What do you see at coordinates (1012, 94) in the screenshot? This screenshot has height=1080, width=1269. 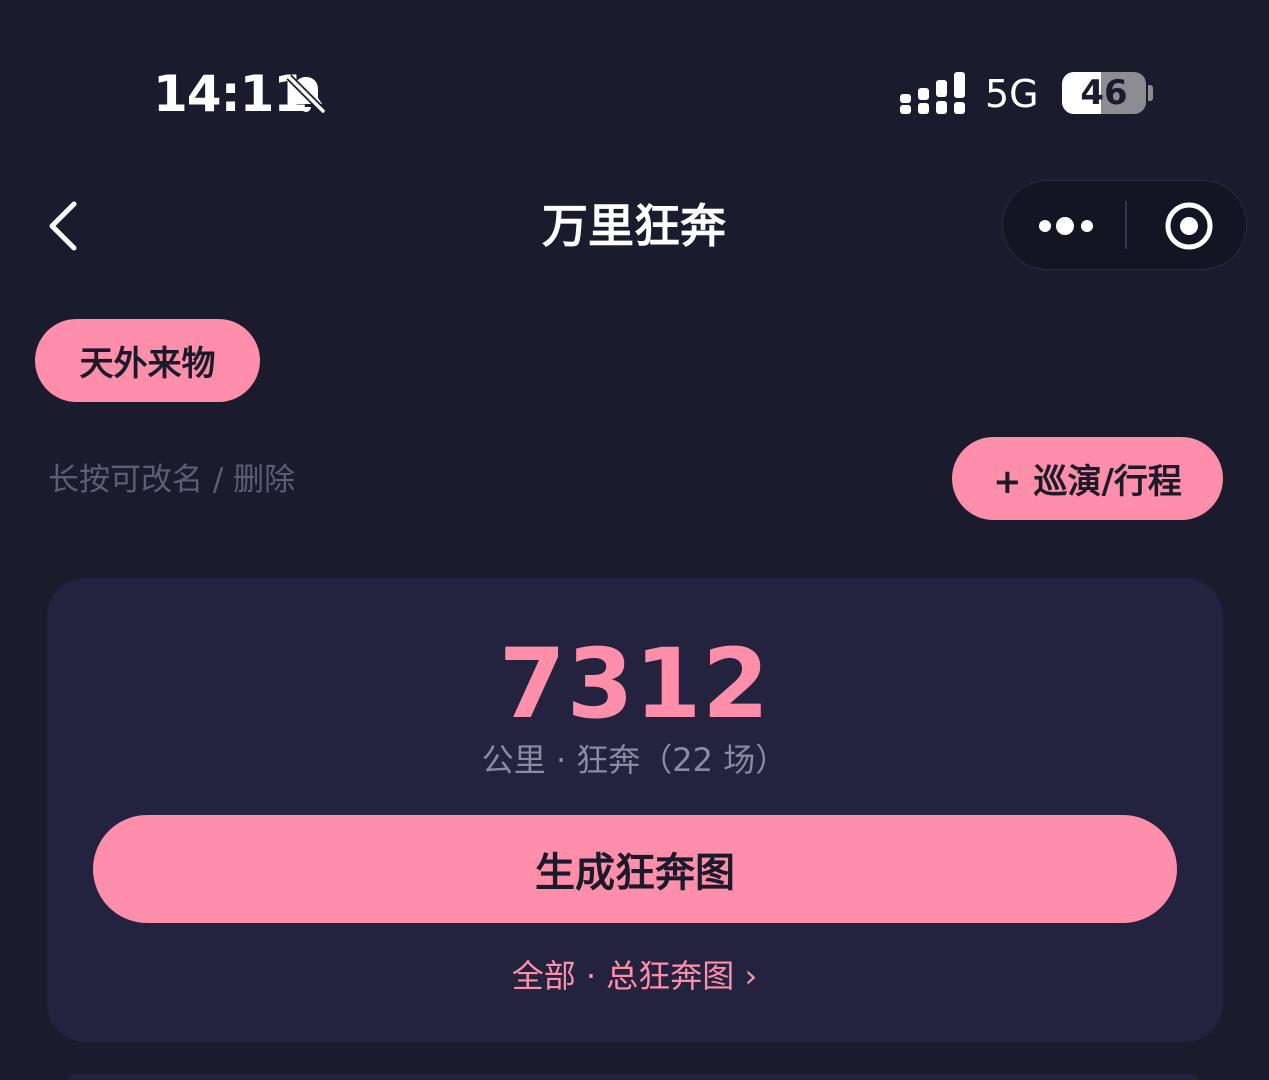 I see `network-type: 5G` at bounding box center [1012, 94].